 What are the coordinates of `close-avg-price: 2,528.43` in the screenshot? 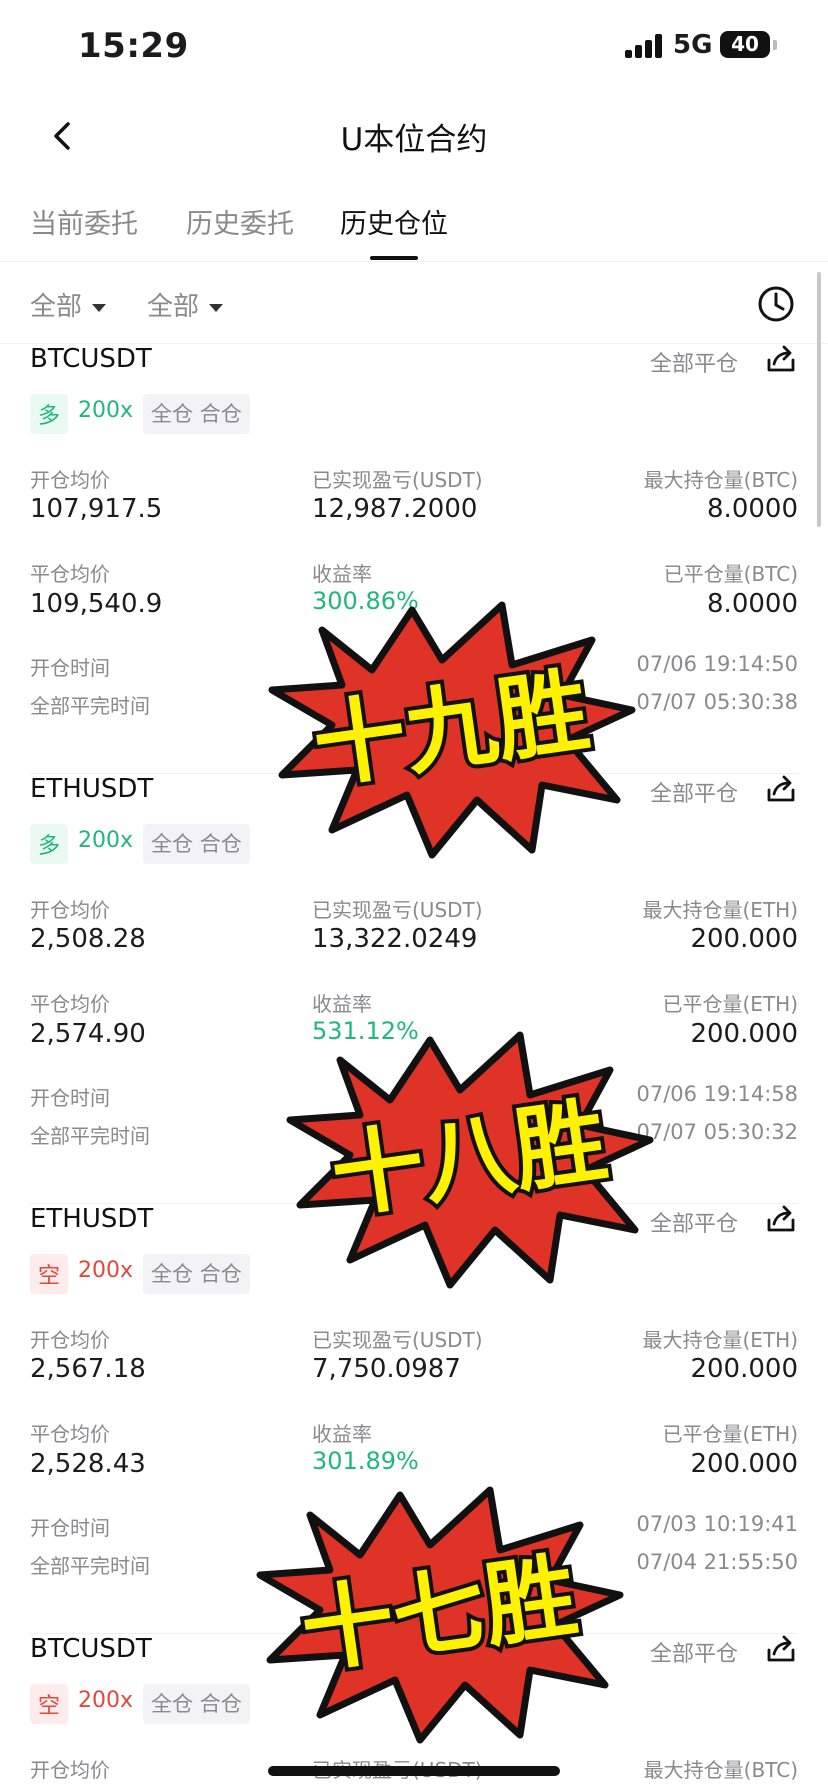 It's located at (88, 1464).